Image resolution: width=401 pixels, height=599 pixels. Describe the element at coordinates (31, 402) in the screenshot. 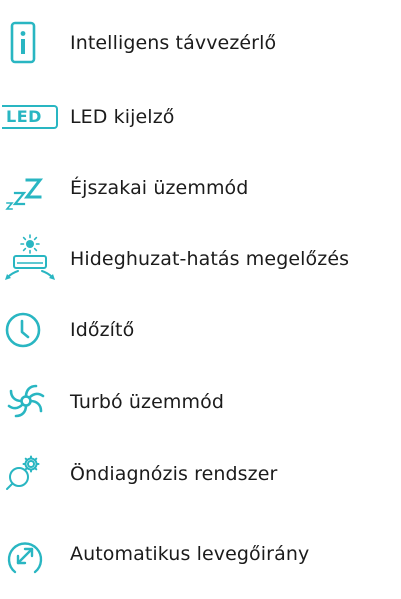

I see `turbo-icon` at that location.